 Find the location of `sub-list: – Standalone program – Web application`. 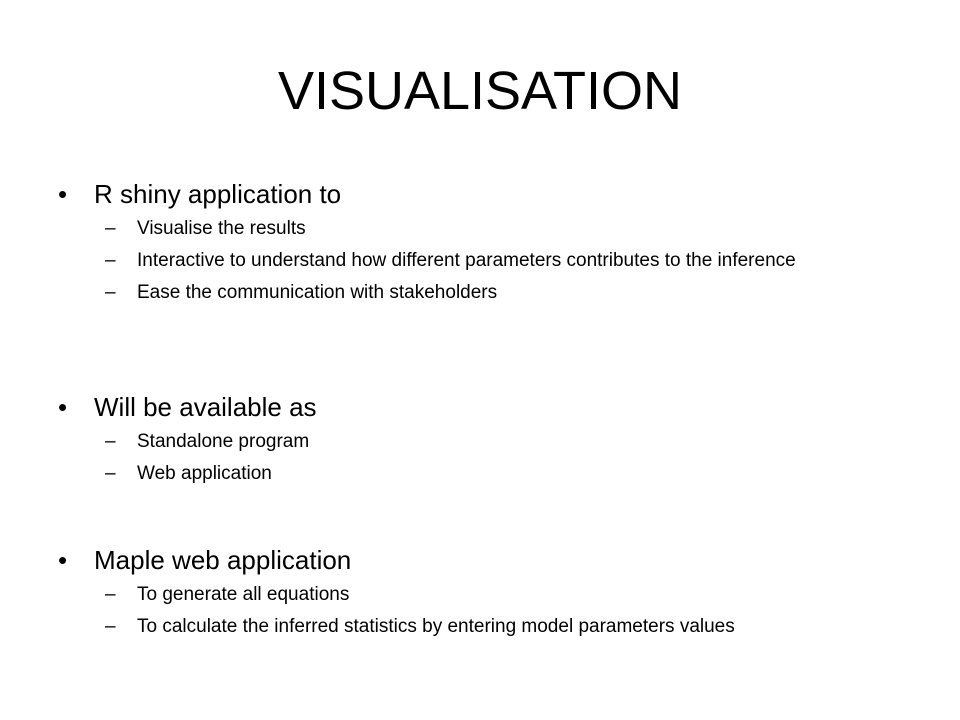

sub-list: – Standalone program – Web application is located at coordinates (483, 458).